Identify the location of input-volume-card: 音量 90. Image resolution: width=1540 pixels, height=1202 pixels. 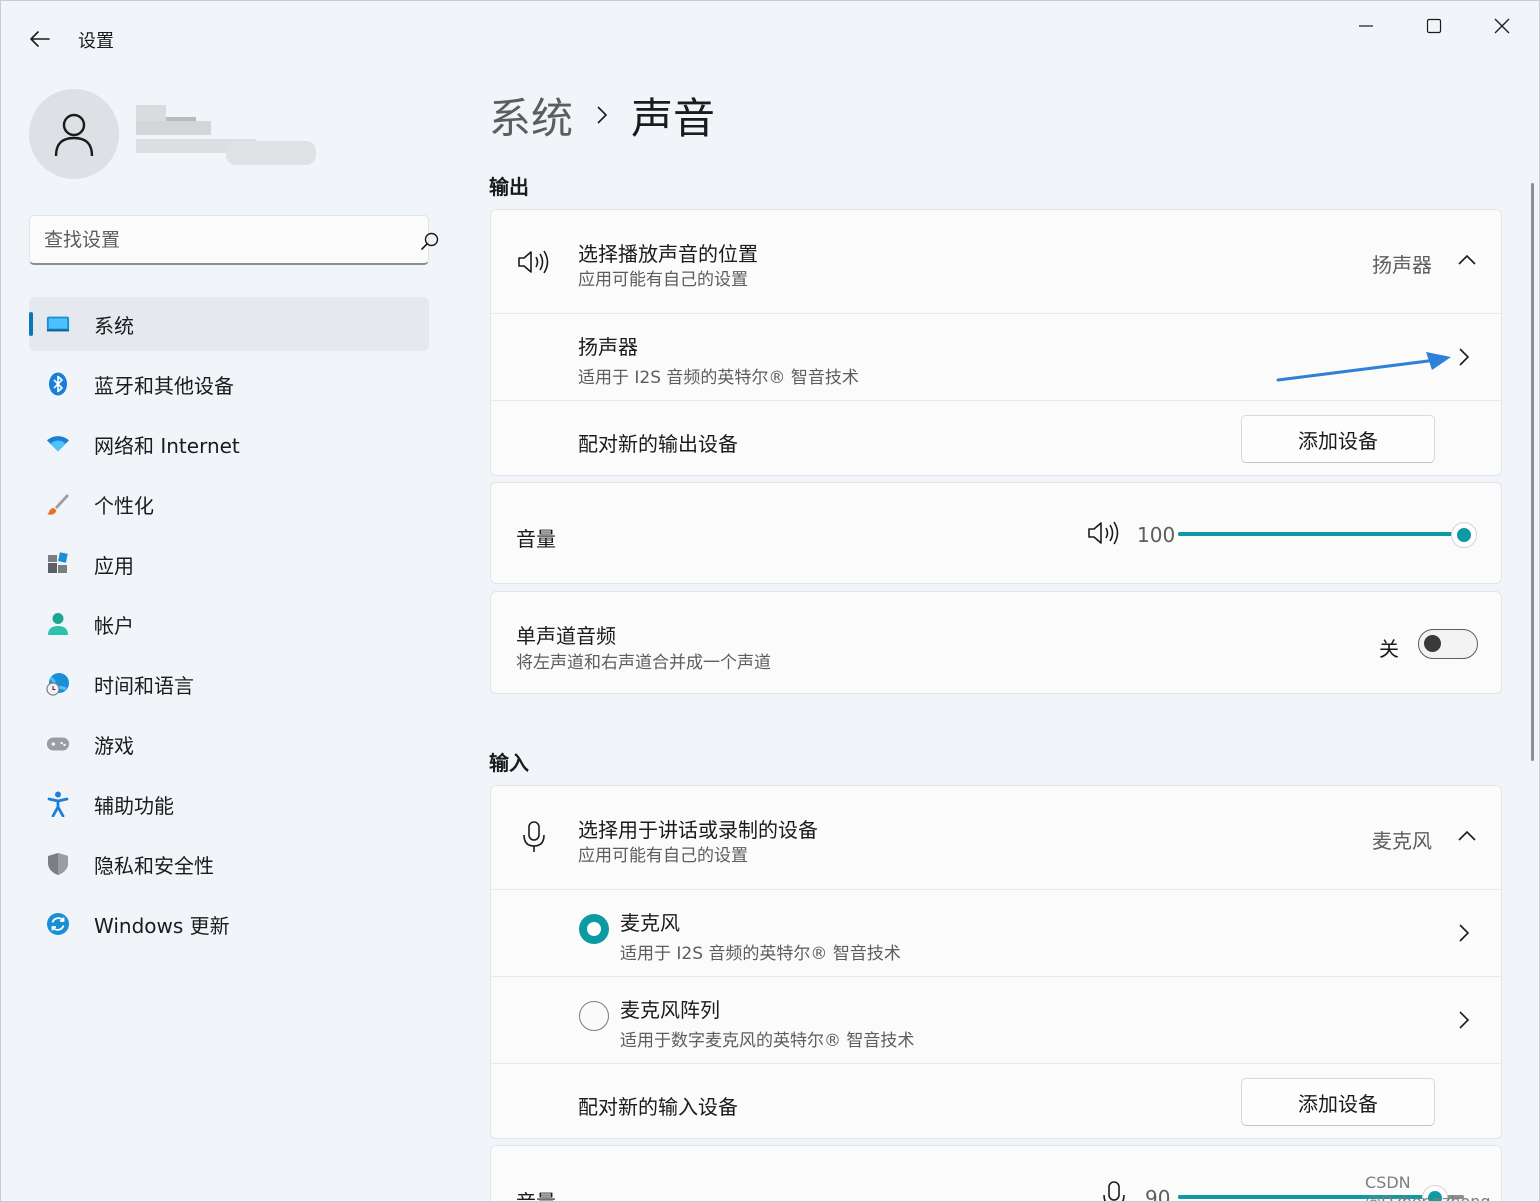
(996, 1173).